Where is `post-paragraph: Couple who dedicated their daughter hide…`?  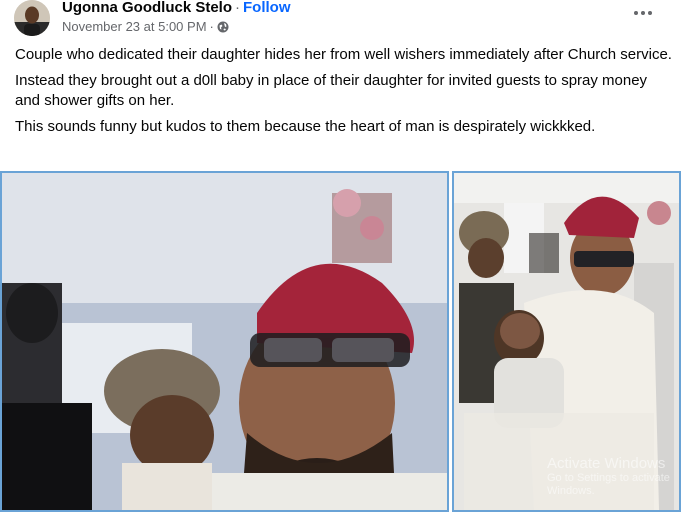
post-paragraph: Couple who dedicated their daughter hide… is located at coordinates (343, 54).